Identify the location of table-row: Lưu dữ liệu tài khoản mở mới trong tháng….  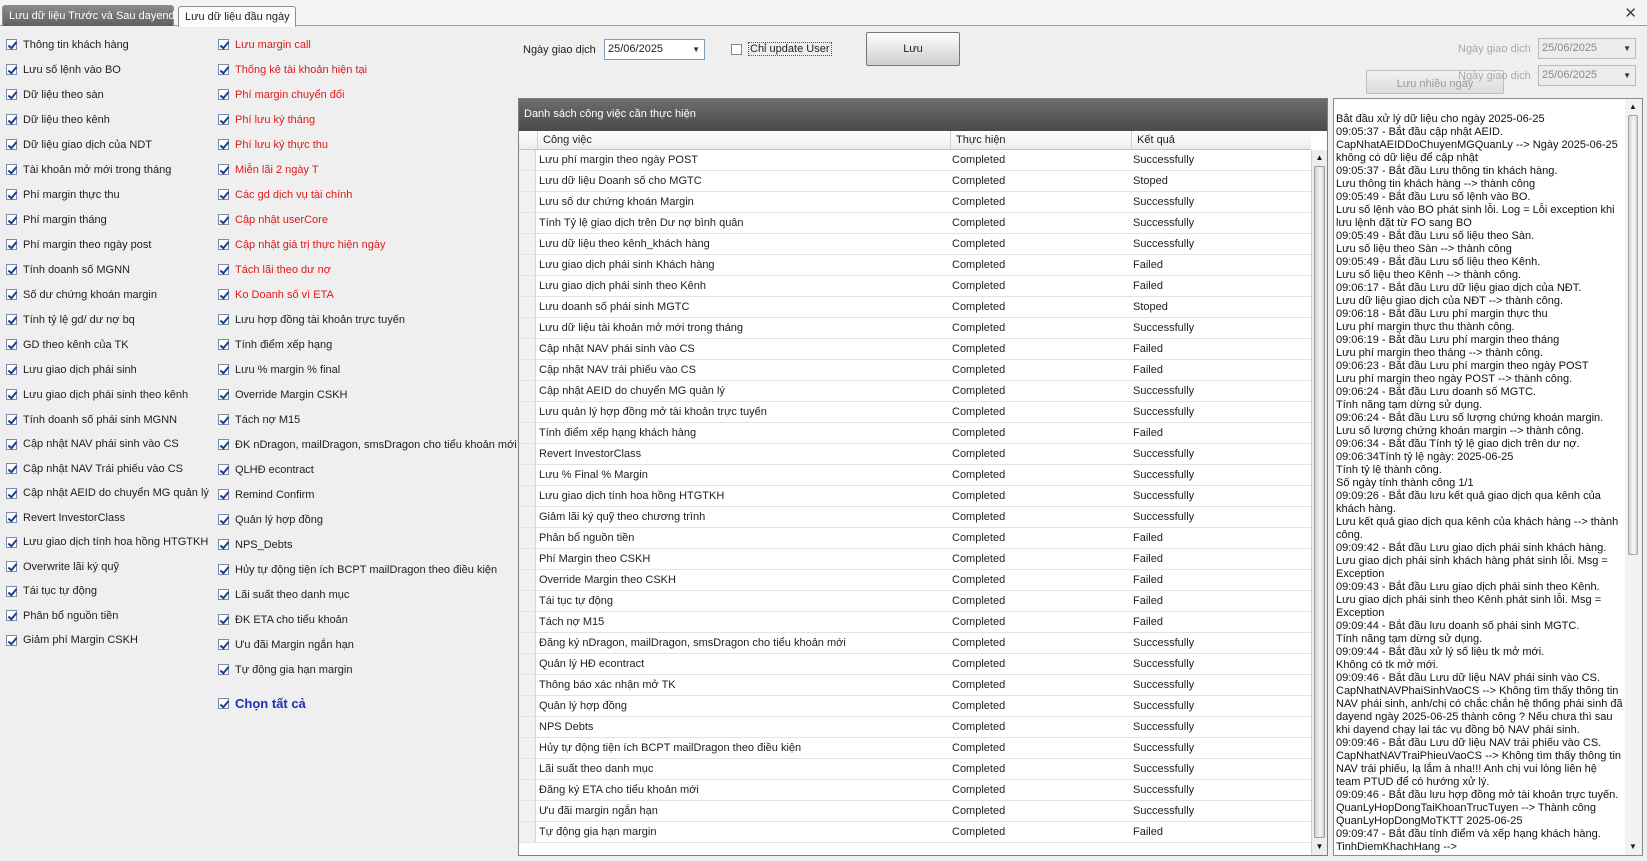
(915, 328).